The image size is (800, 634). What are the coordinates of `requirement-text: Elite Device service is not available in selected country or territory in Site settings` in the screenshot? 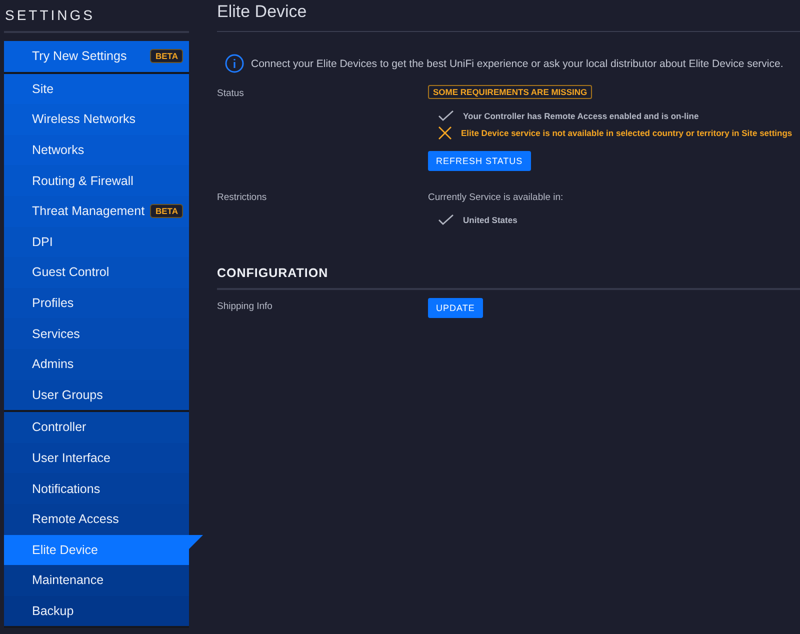 It's located at (626, 133).